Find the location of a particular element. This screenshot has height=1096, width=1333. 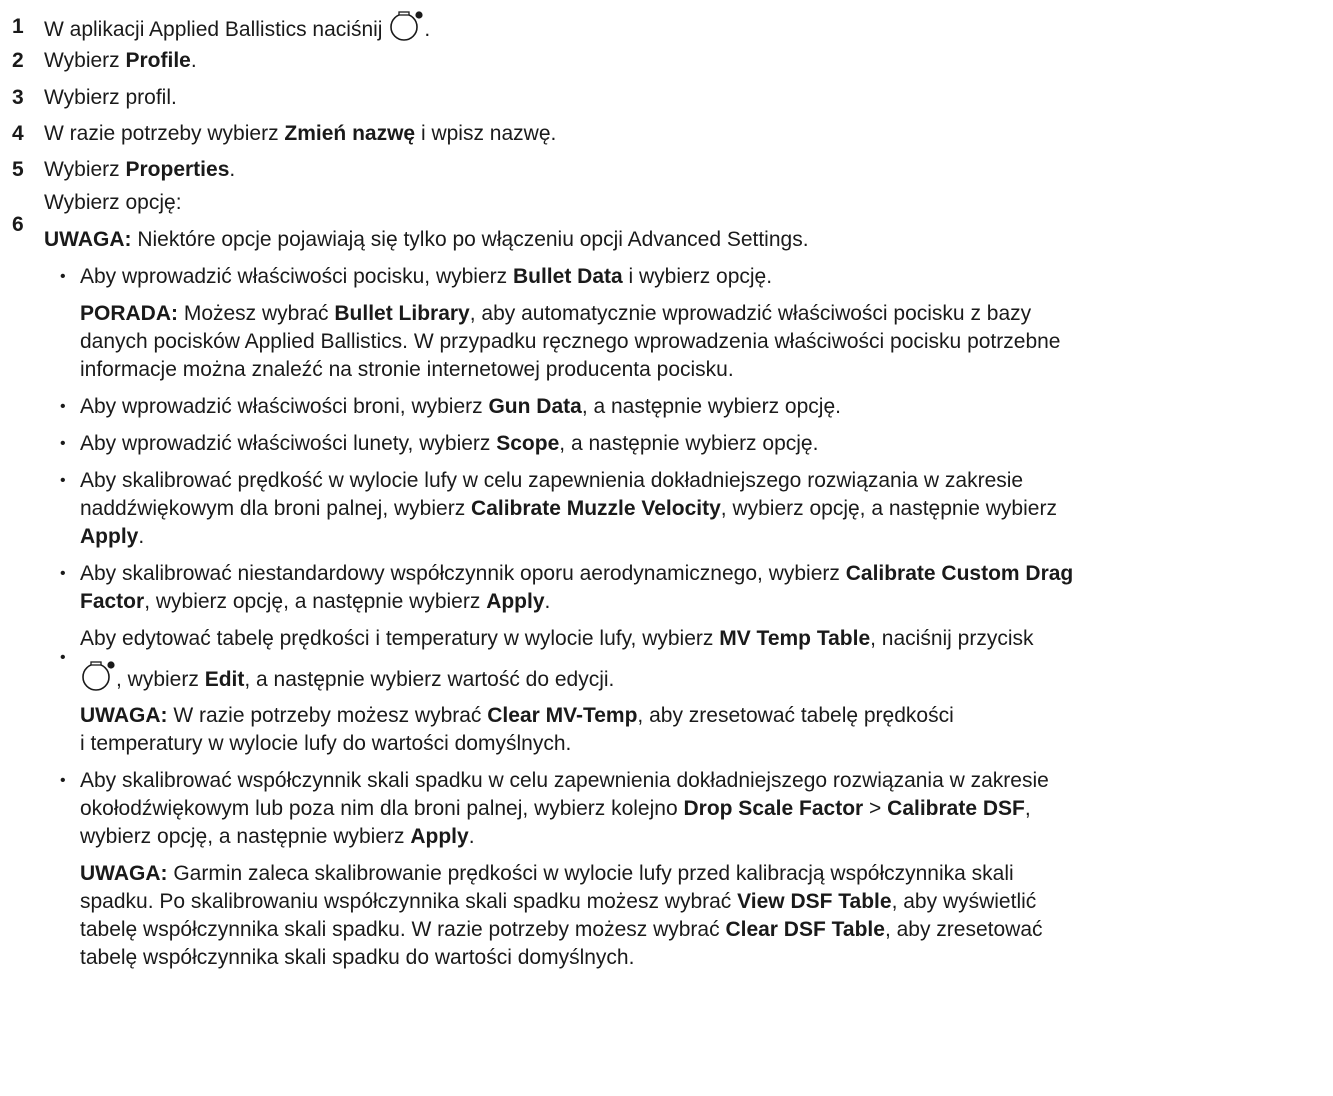

step-number: 2 is located at coordinates (18, 60).